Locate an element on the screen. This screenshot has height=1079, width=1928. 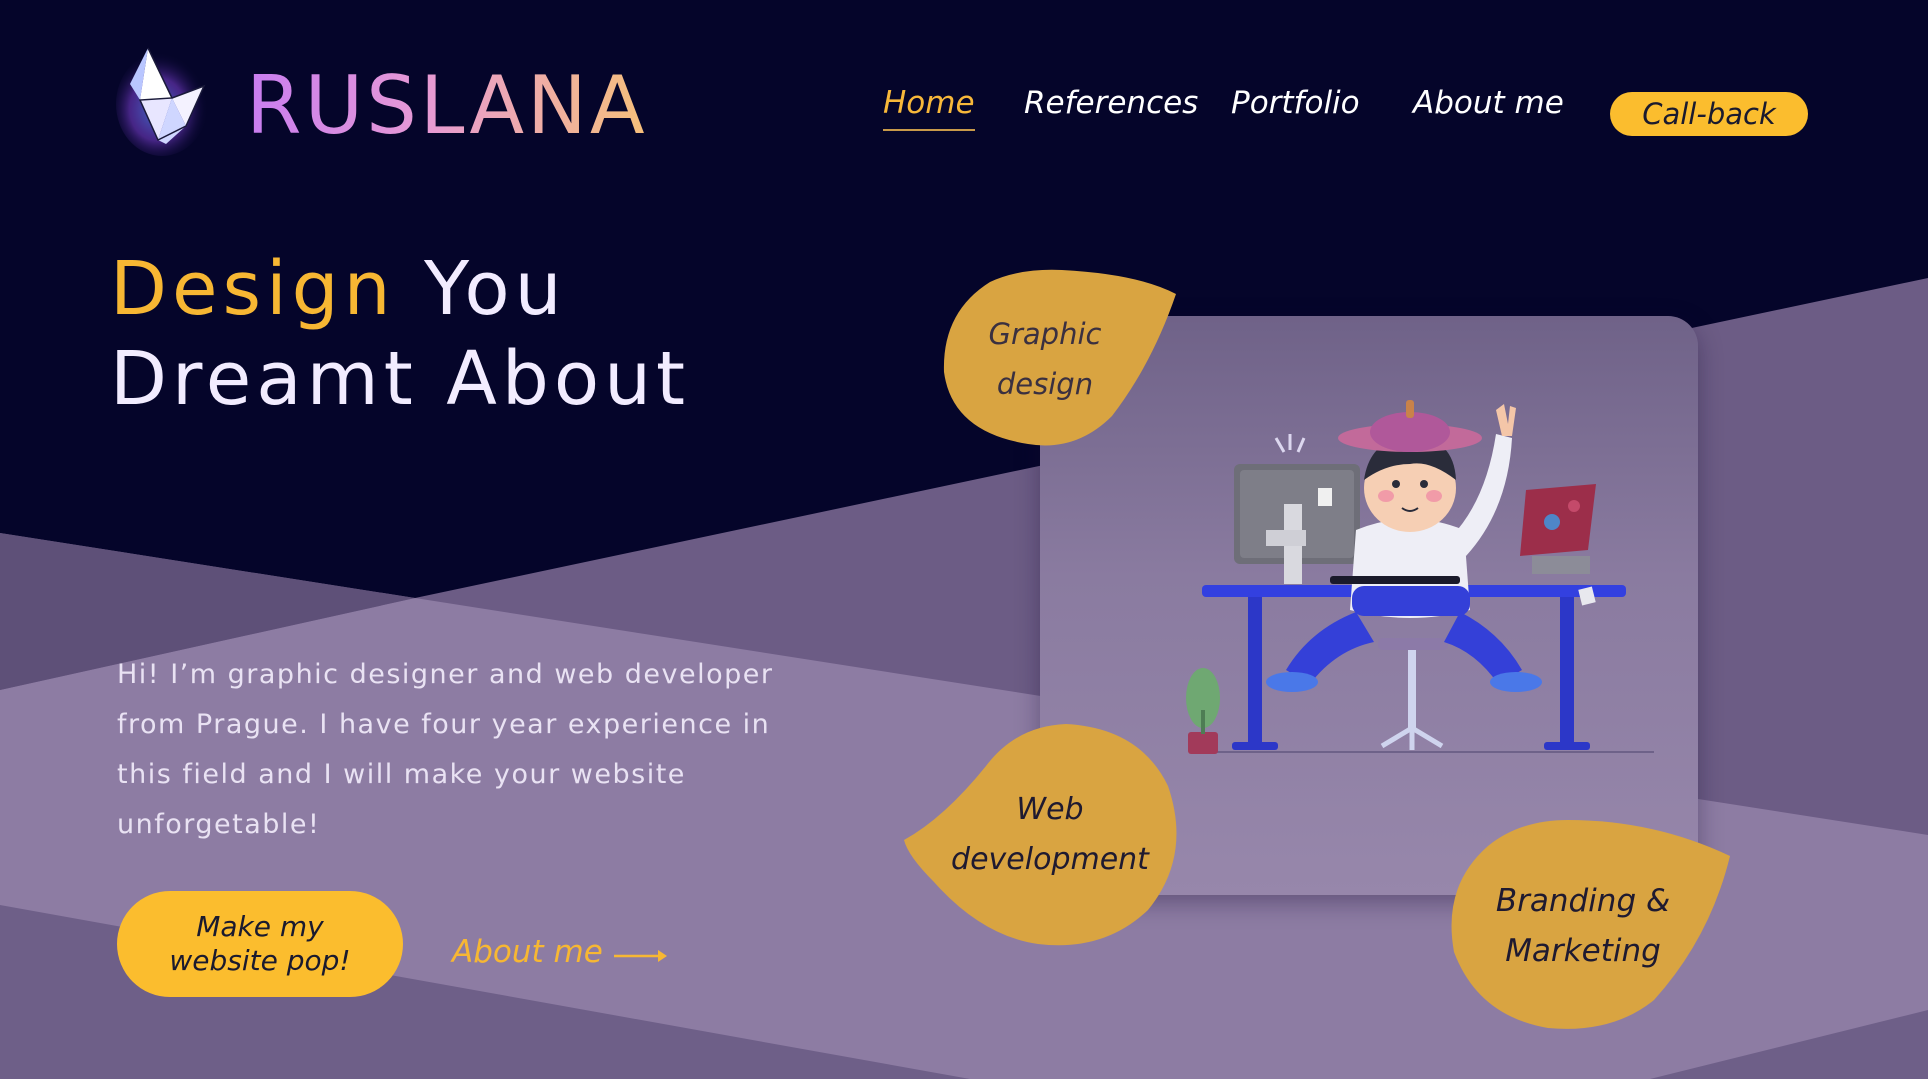
call-back-button: Call-back is located at coordinates (1709, 114).